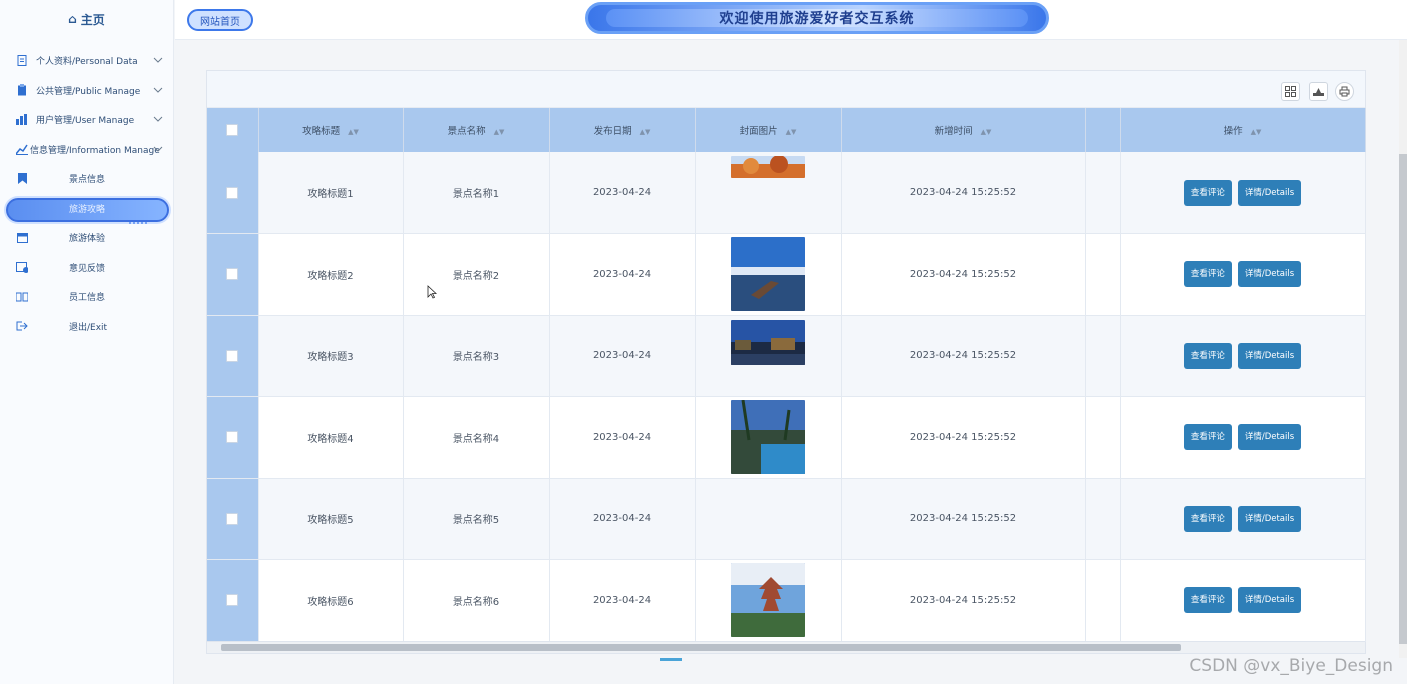 The image size is (1407, 684). I want to click on site-home-link: 网站首页, so click(220, 20).